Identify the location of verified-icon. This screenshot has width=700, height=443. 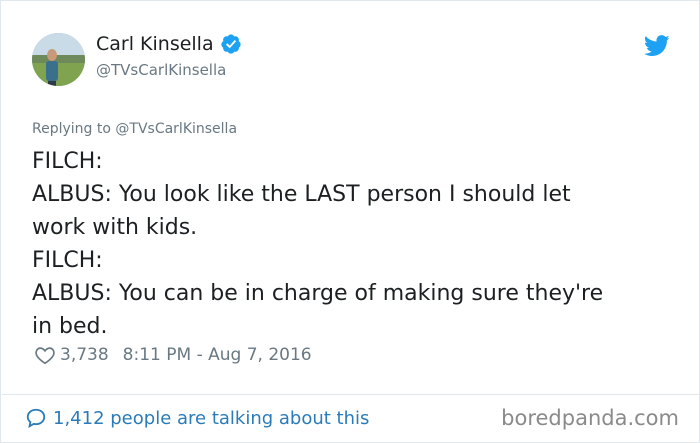
(231, 44).